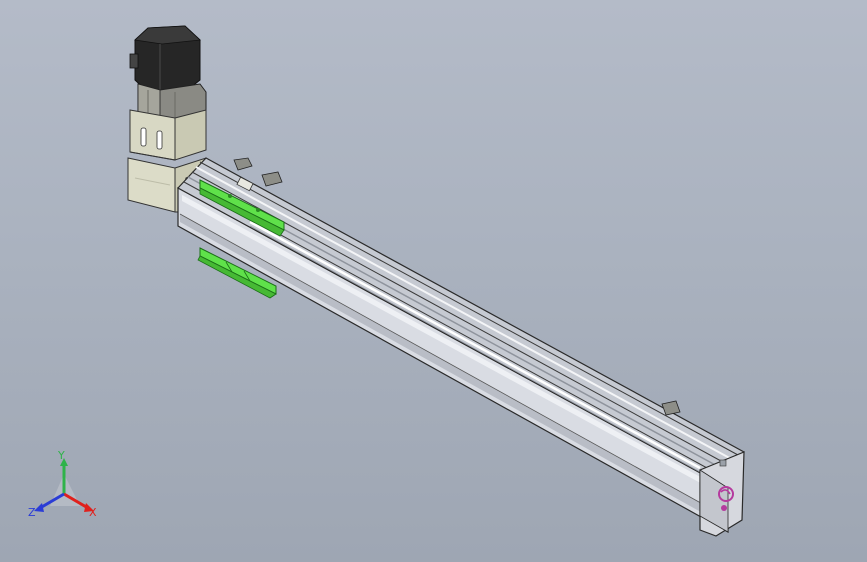 This screenshot has width=867, height=562. Describe the element at coordinates (62, 484) in the screenshot. I see `axis-triad: Y X Z` at that location.